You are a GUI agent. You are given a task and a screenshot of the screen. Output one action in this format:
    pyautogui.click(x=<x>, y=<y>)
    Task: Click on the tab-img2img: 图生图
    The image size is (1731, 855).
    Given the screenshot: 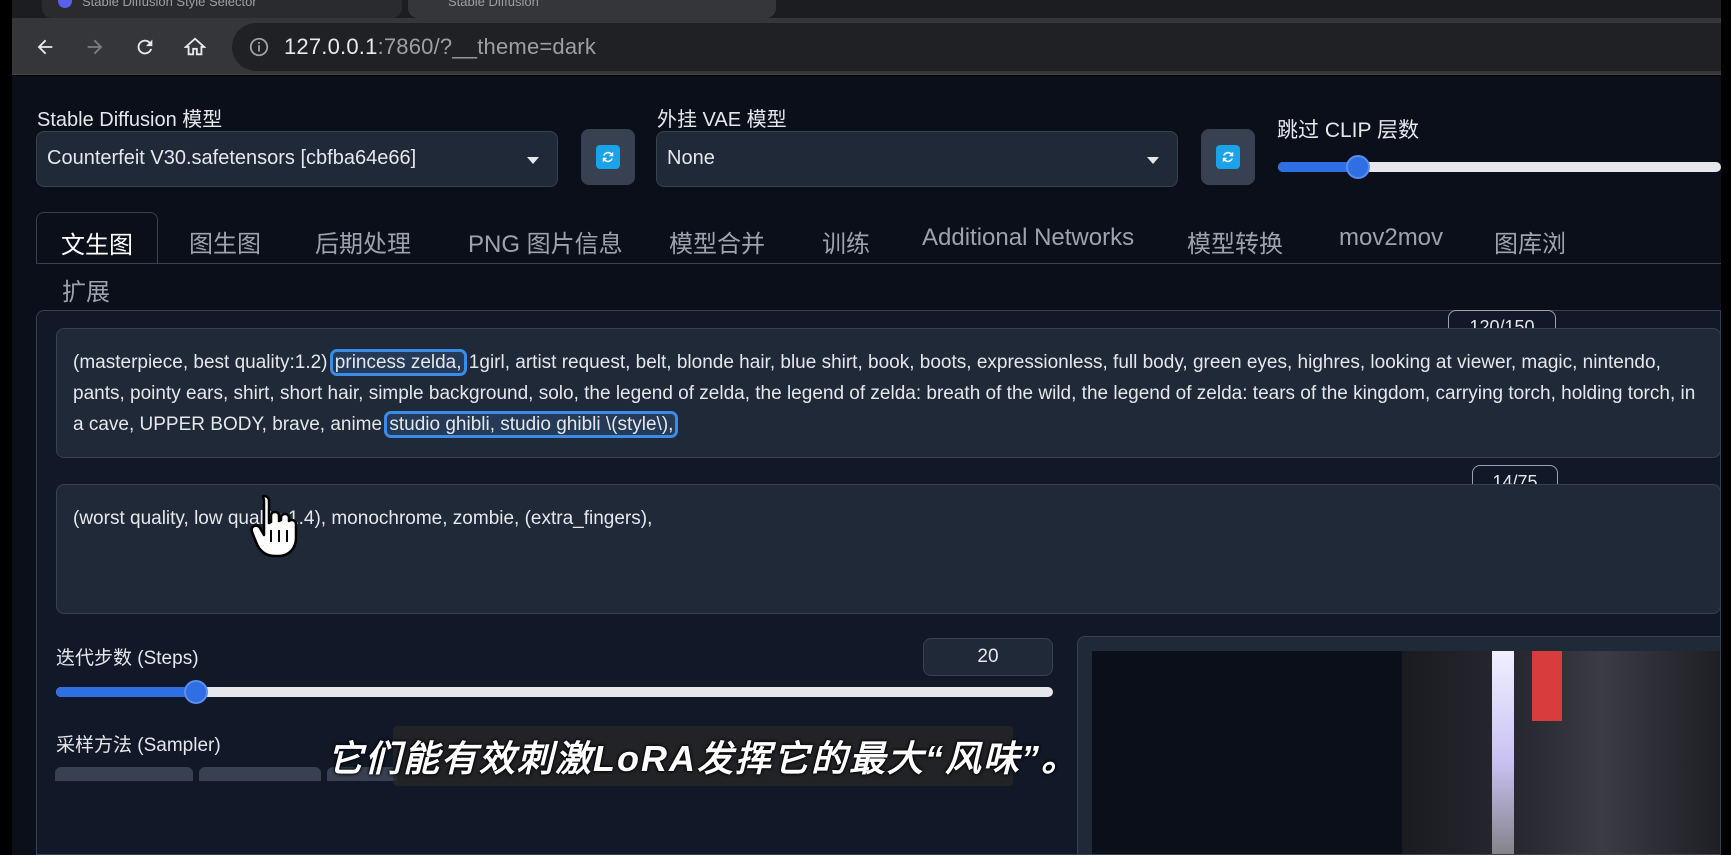 What is the action you would take?
    pyautogui.click(x=225, y=238)
    